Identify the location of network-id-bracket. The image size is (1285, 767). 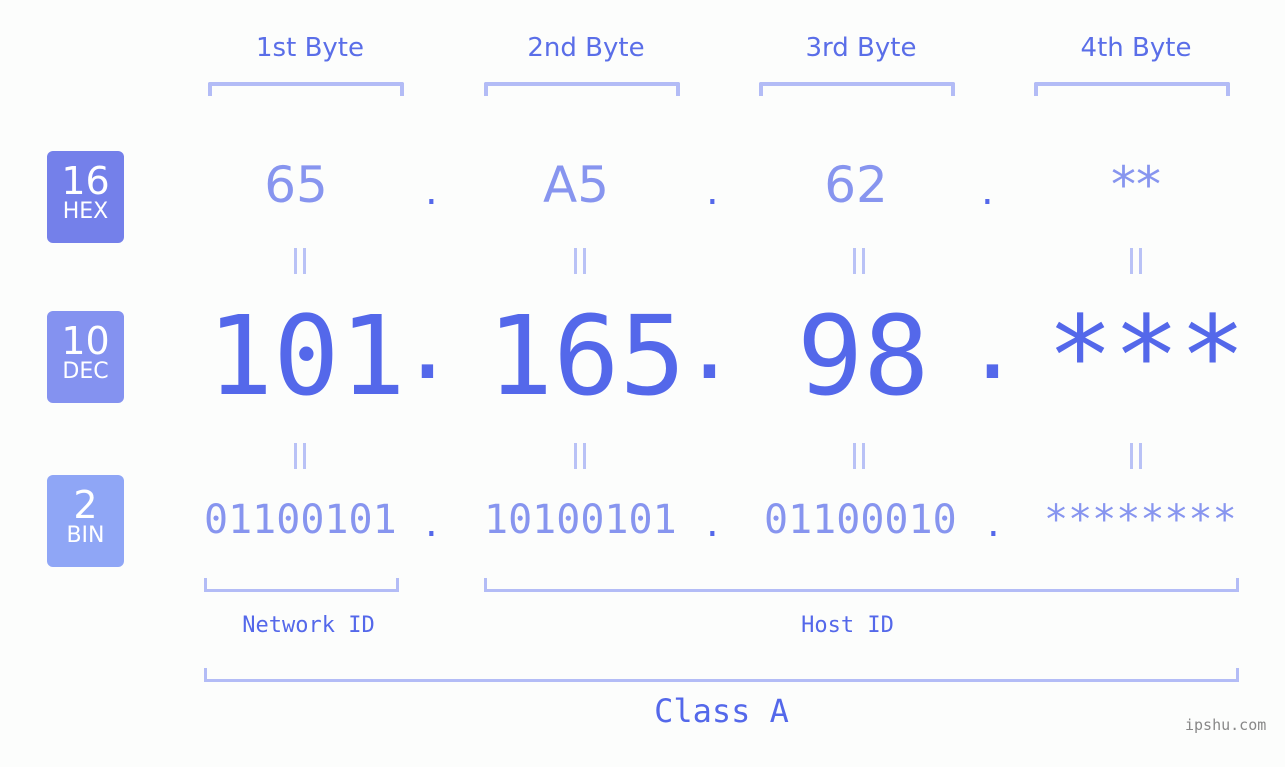
(301, 585).